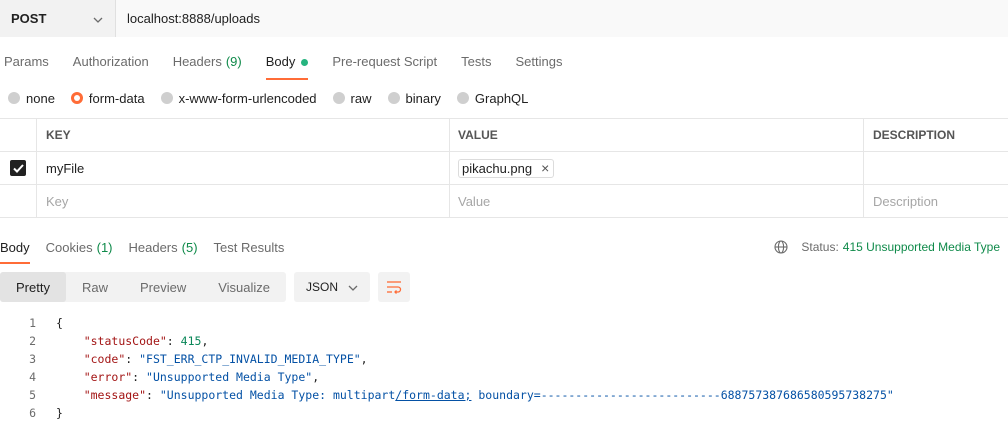 The image size is (1008, 439). I want to click on tab-label: Test Results, so click(249, 247).